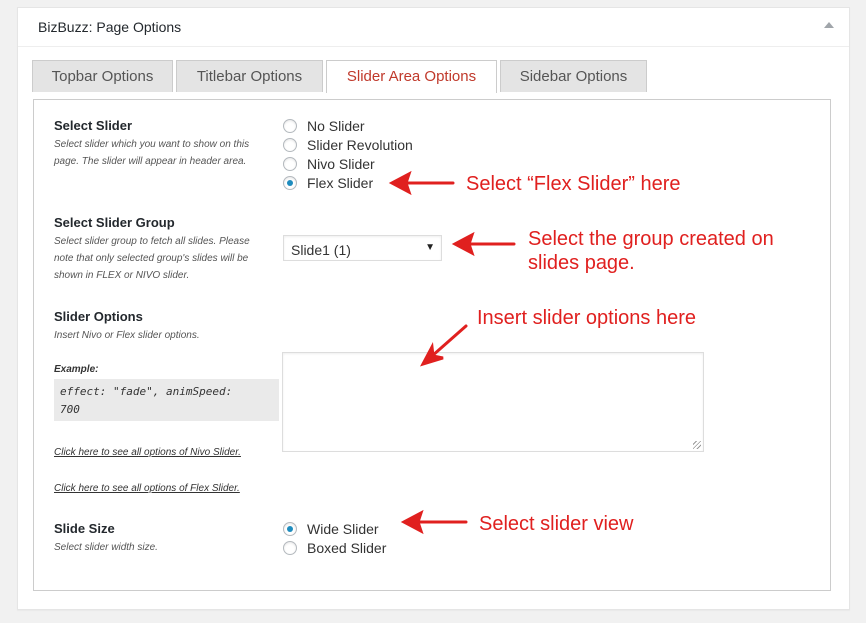 The width and height of the screenshot is (866, 623). Describe the element at coordinates (347, 547) in the screenshot. I see `radio-label: Boxed Slider` at that location.